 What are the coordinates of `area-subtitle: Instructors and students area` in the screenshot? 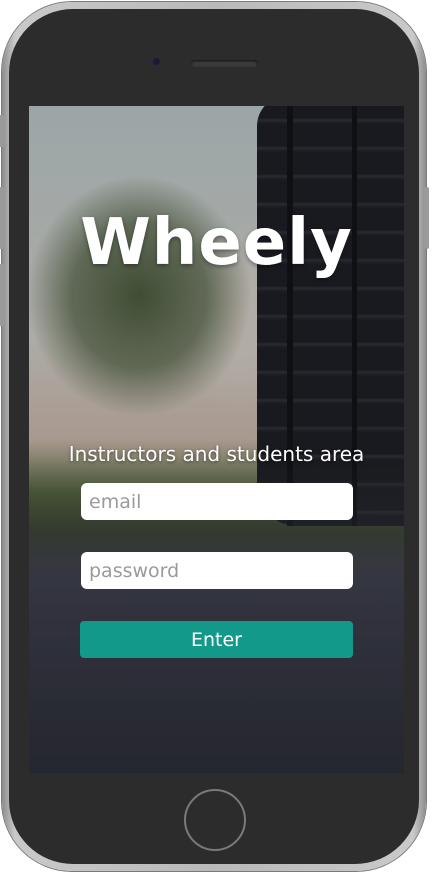 It's located at (216, 454).